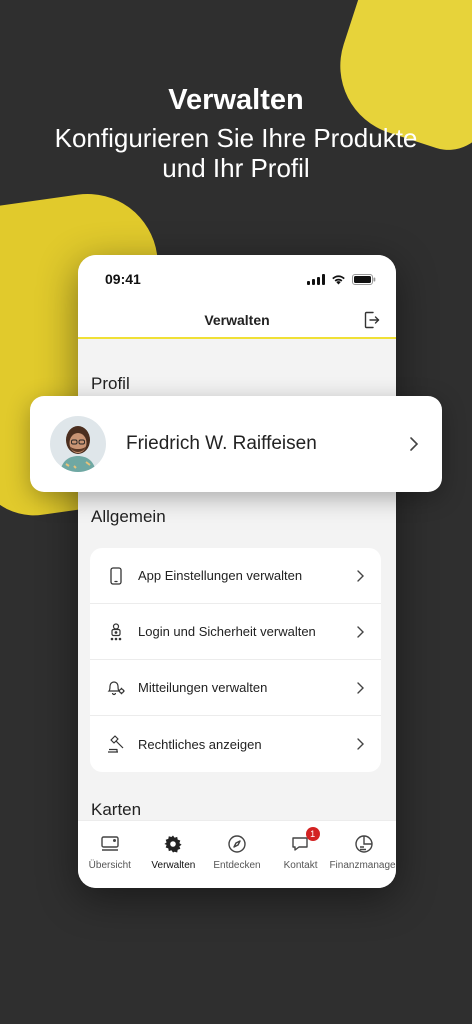  I want to click on notification-badge: 1, so click(312, 834).